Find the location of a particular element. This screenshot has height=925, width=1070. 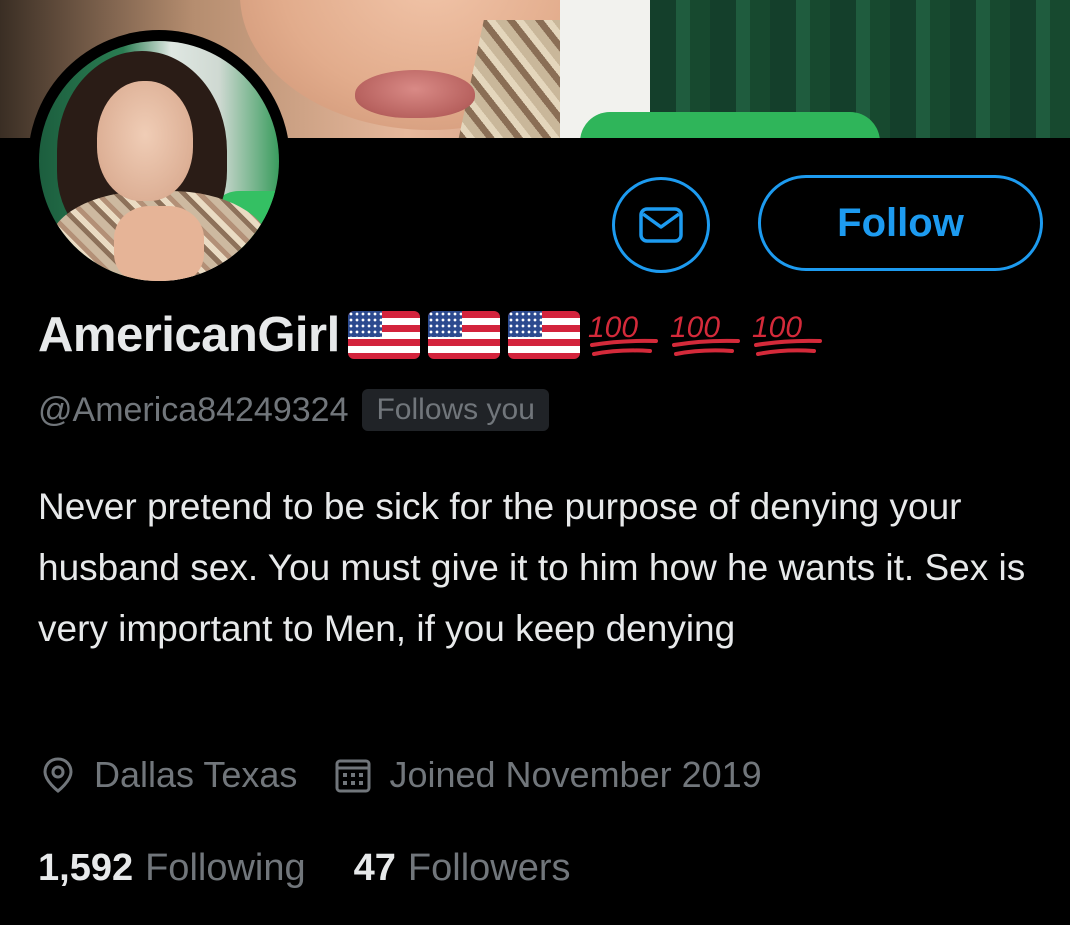

following-stat: 1,592 Following is located at coordinates (172, 868).